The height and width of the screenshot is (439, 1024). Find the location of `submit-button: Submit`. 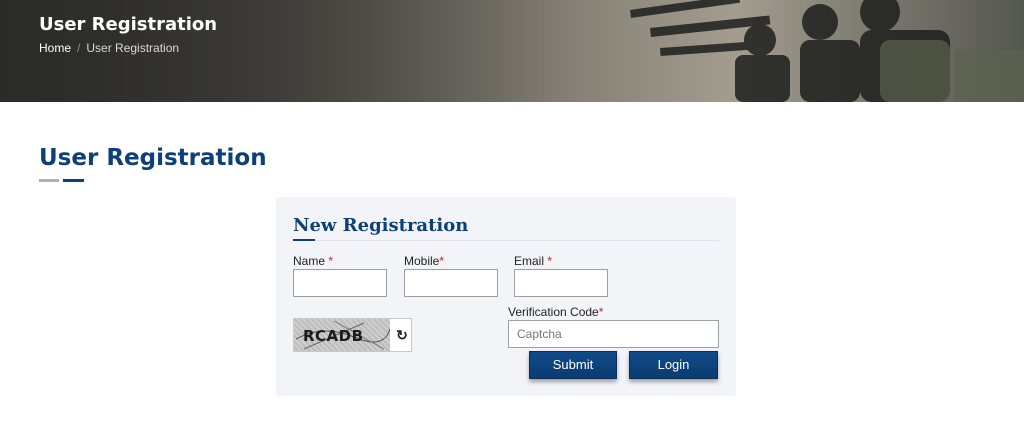

submit-button: Submit is located at coordinates (573, 365).